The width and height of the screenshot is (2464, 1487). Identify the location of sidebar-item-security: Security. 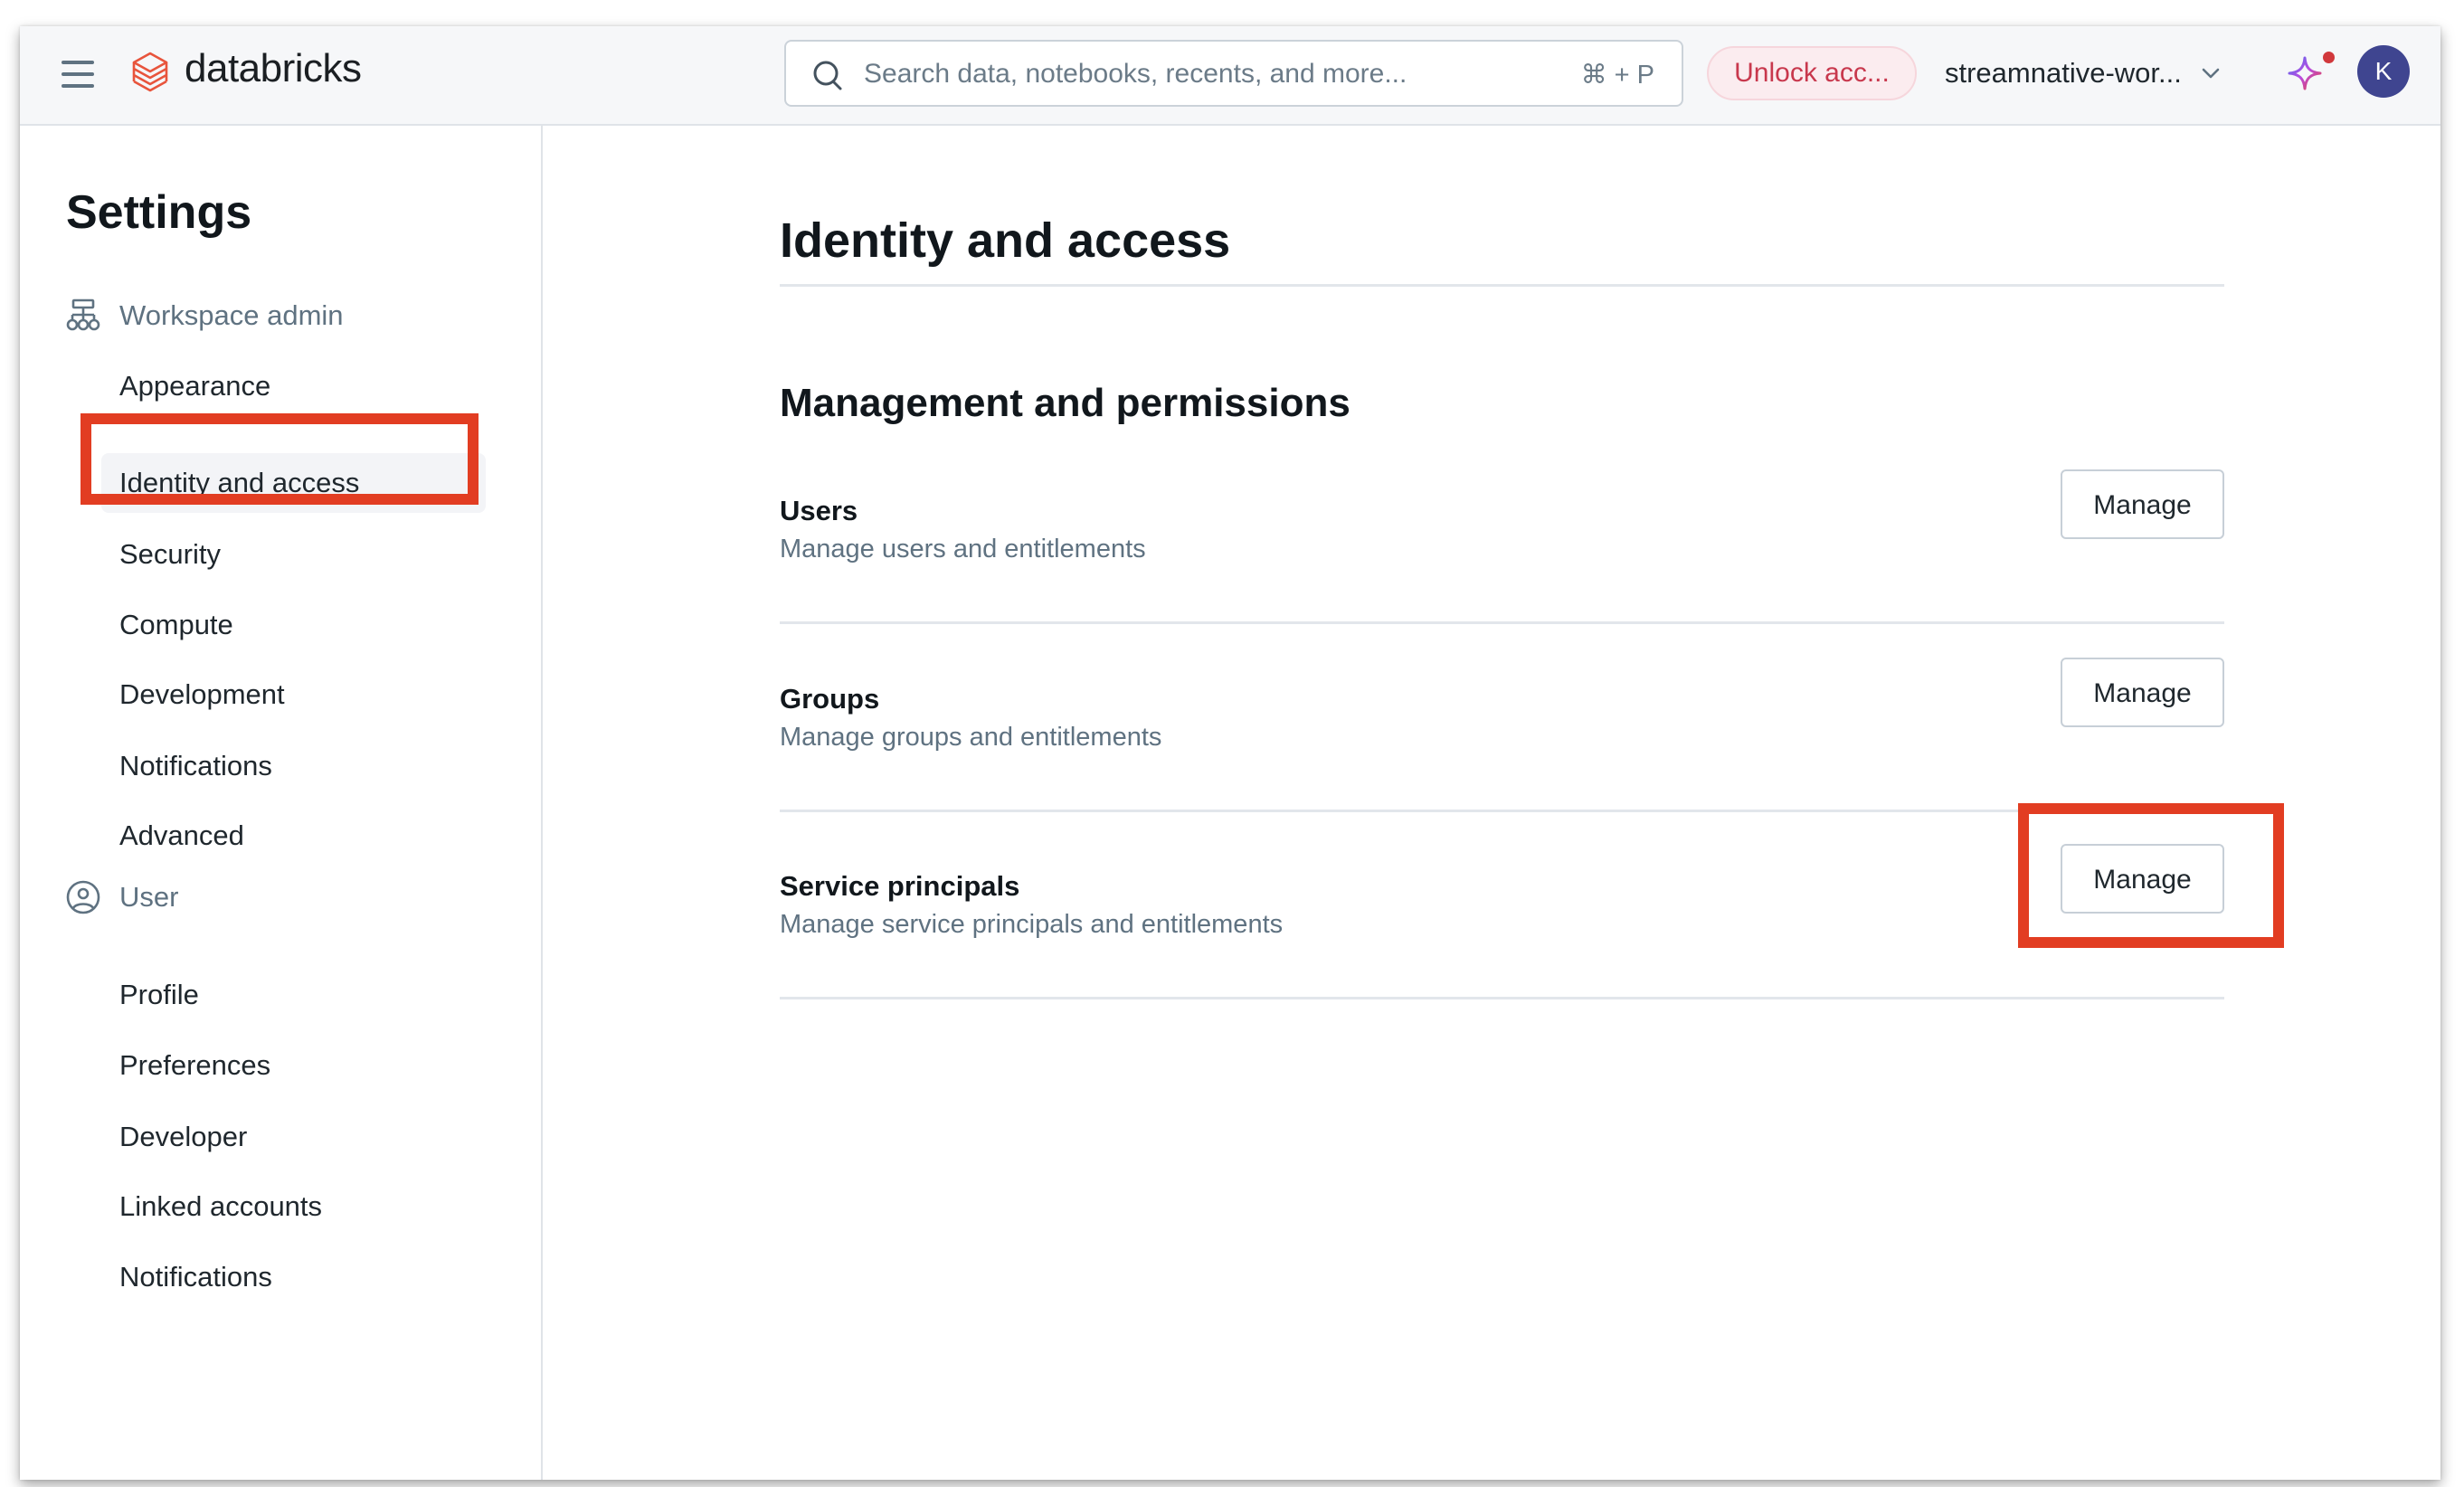
(293, 554).